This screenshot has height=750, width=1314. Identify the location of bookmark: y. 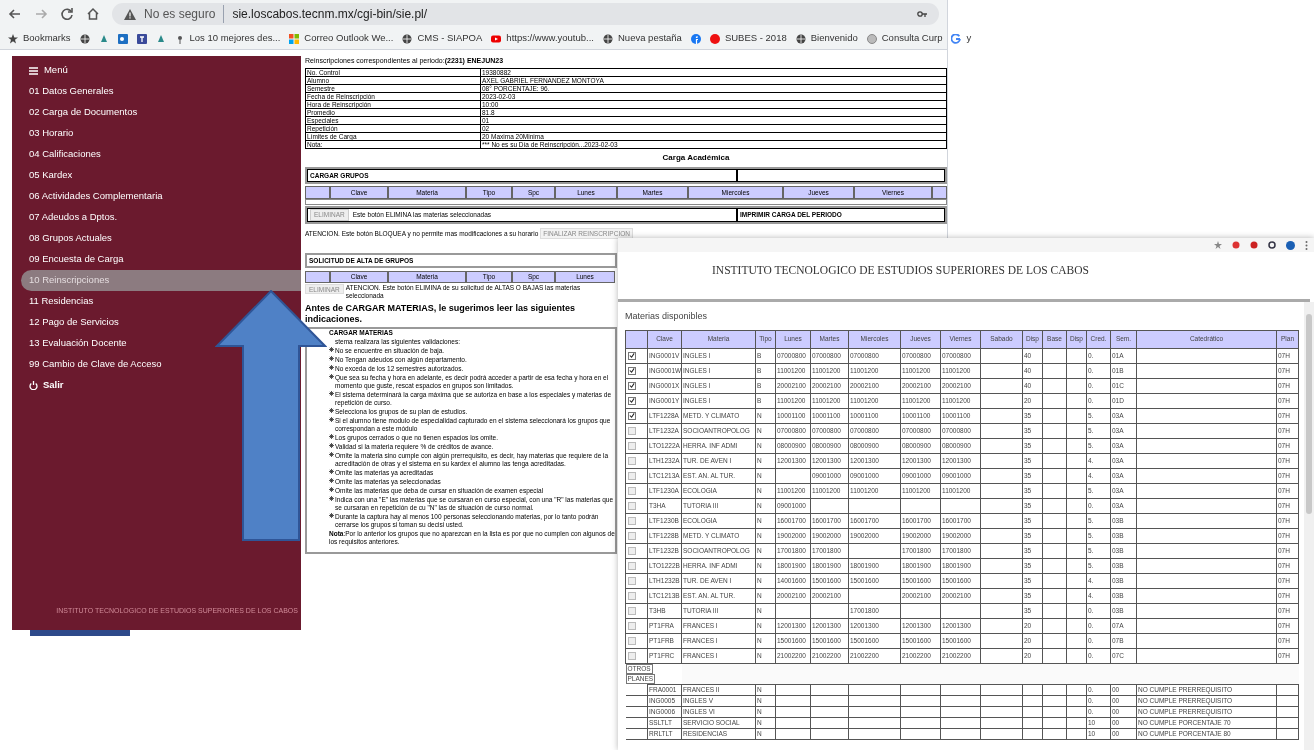
(961, 38).